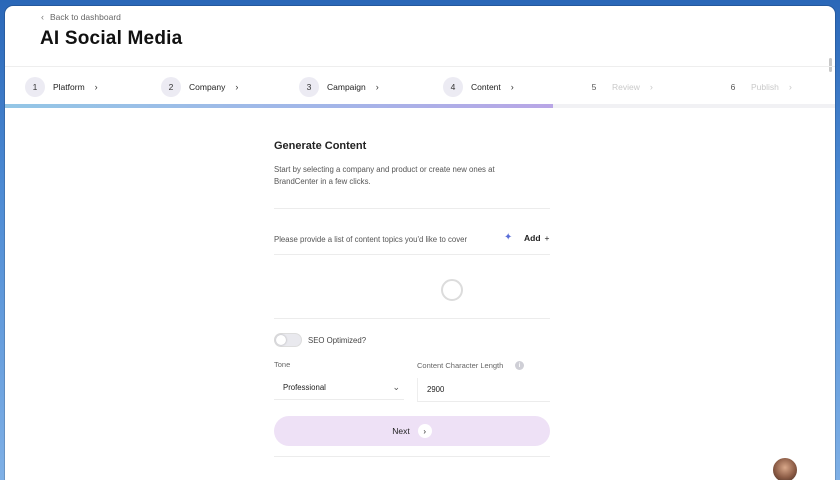 This screenshot has width=840, height=480. Describe the element at coordinates (85, 17) in the screenshot. I see `back-link-label: Back to dashboard` at that location.